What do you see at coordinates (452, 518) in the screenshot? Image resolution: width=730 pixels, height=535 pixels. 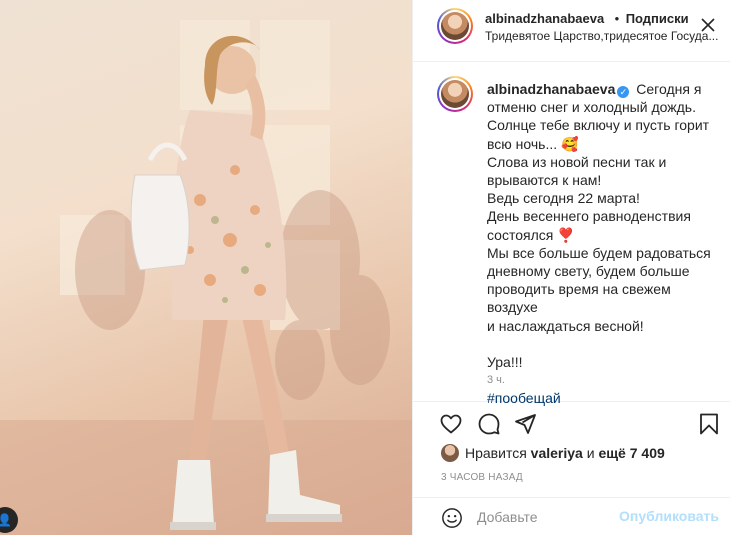 I see `smiley-icon` at bounding box center [452, 518].